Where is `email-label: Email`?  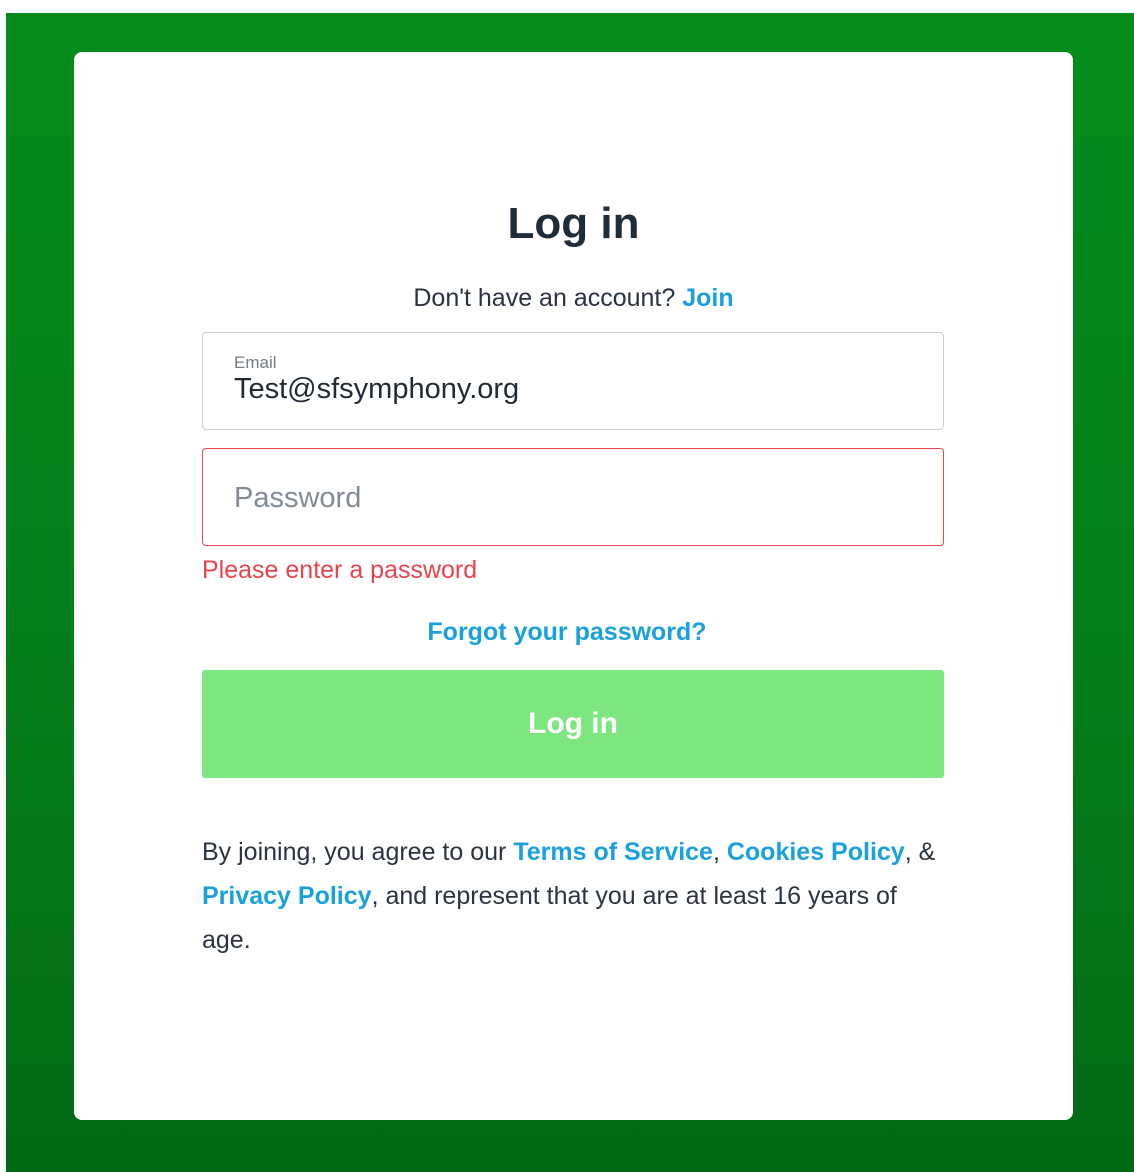 email-label: Email is located at coordinates (255, 362).